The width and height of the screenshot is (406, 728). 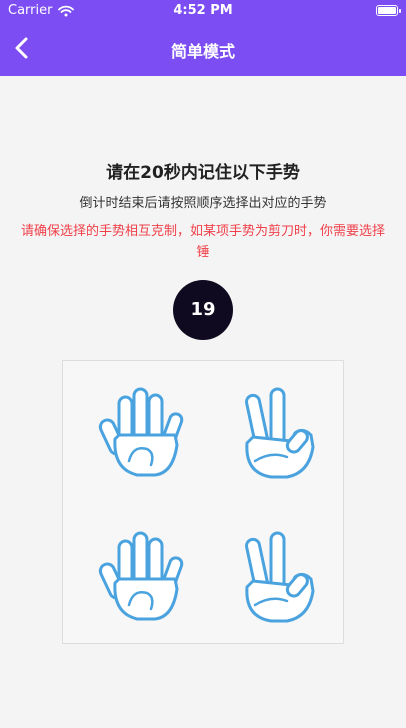 I want to click on status-time: 4:52 PM, so click(x=203, y=10).